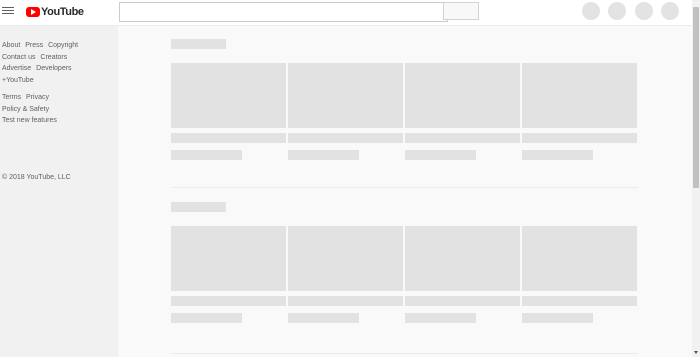 This screenshot has height=357, width=700. Describe the element at coordinates (8, 11) in the screenshot. I see `menu-icon` at that location.